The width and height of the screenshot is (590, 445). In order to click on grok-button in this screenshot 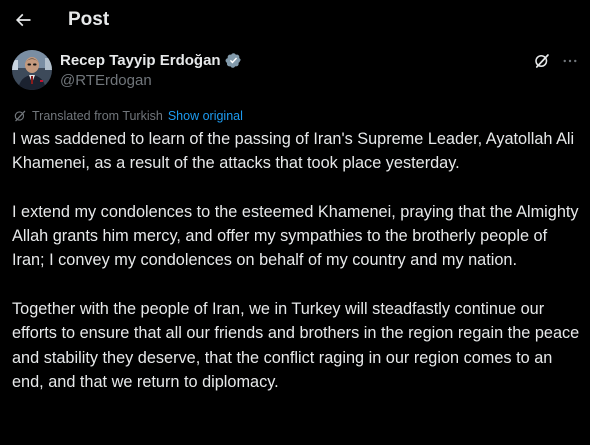, I will do `click(542, 61)`.